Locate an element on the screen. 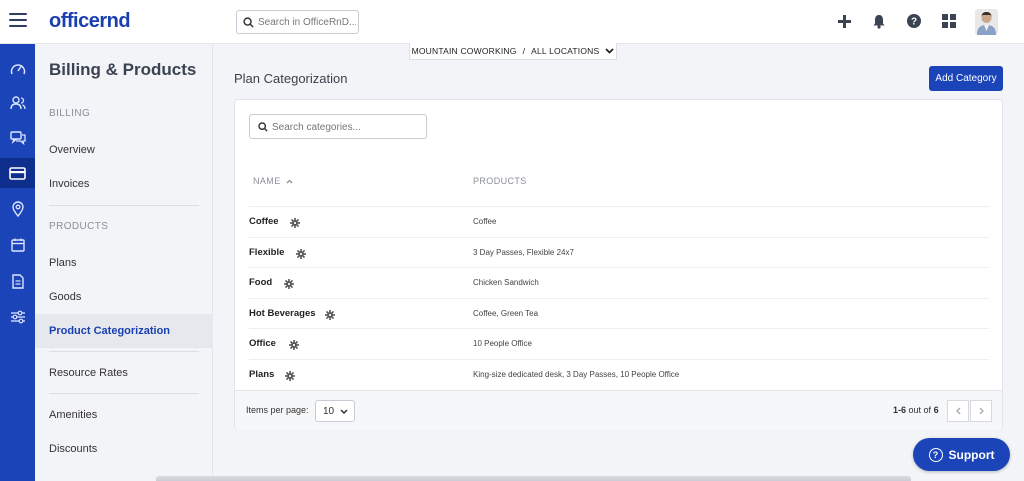  location-selector: MOUNTAIN COWORKING / ALL LOCATIONS is located at coordinates (513, 51).